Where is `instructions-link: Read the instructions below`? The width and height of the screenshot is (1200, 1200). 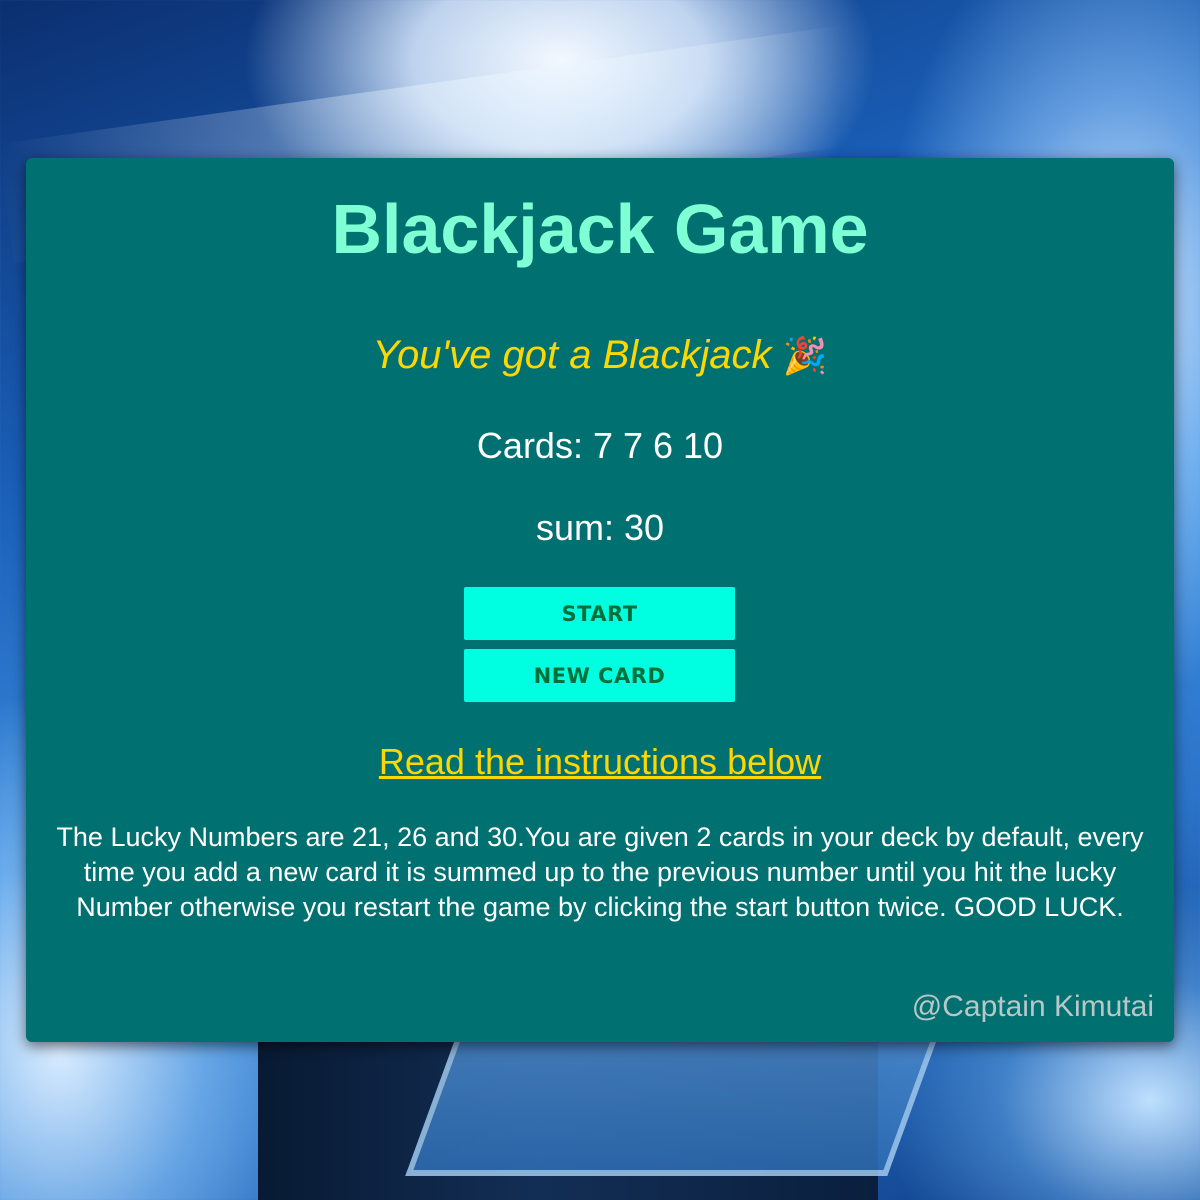
instructions-link: Read the instructions below is located at coordinates (600, 762).